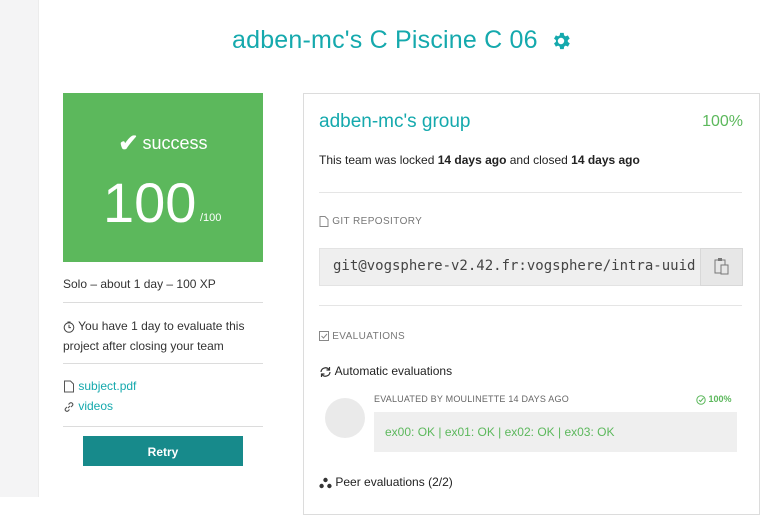 The width and height of the screenshot is (780, 515). Describe the element at coordinates (471, 399) in the screenshot. I see `evaluated-by: EVALUATED BY MOULINETTE 14 DAYS AGO` at that location.